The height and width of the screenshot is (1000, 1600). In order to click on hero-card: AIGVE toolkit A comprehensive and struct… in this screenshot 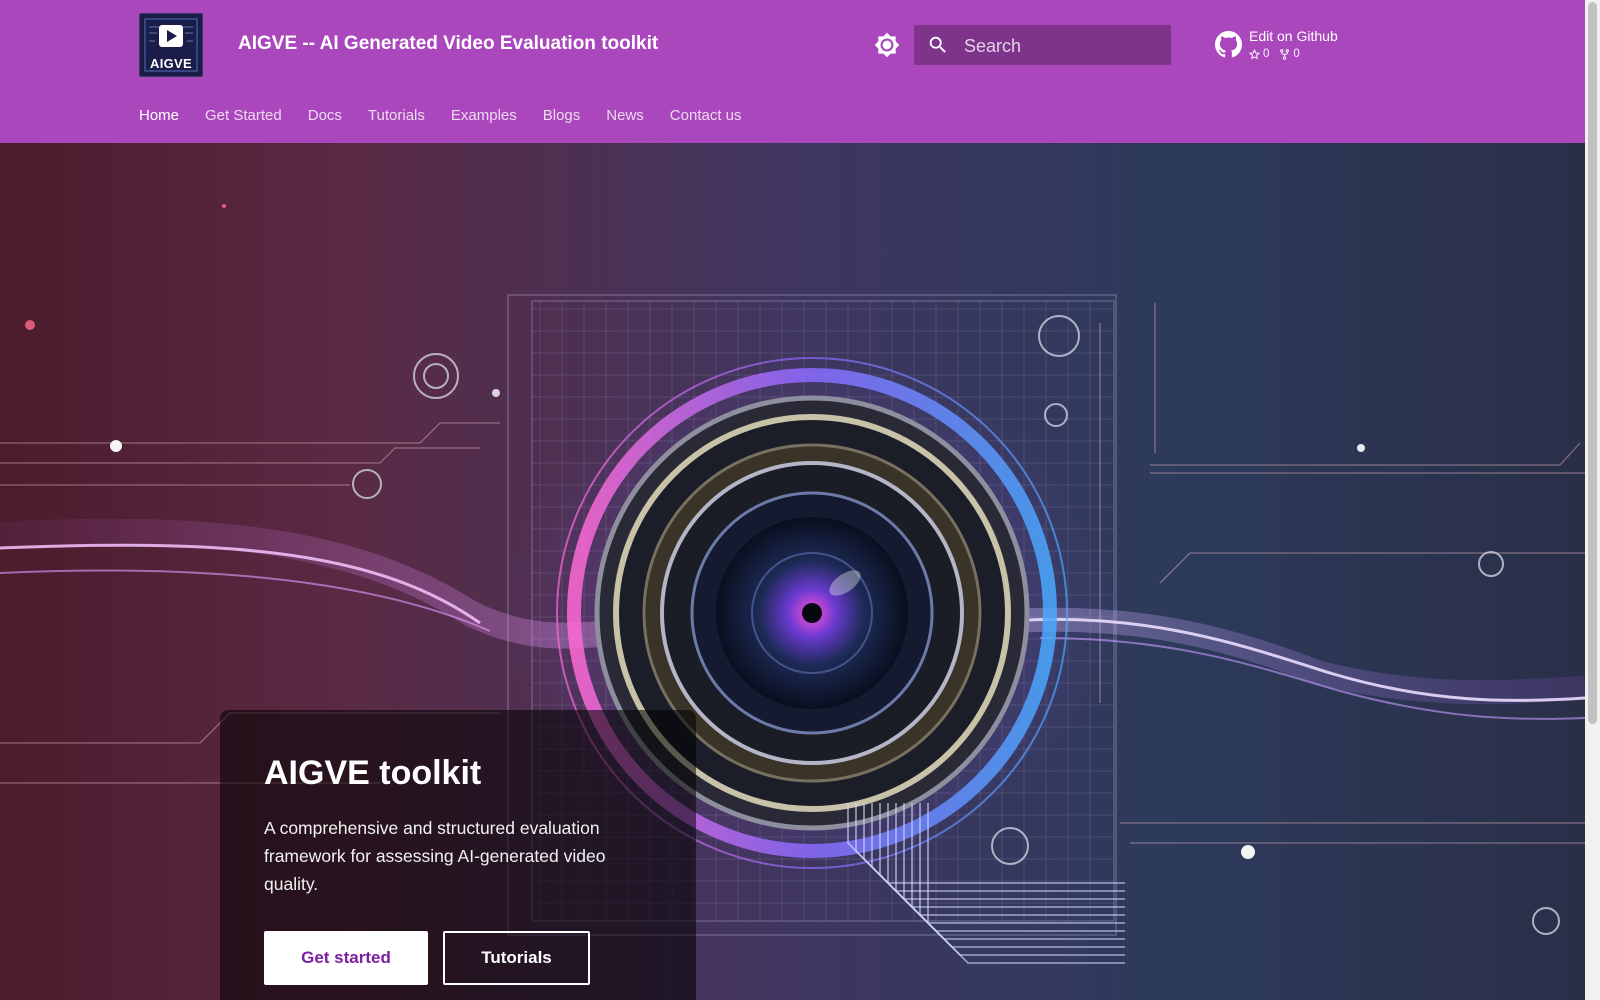, I will do `click(458, 855)`.